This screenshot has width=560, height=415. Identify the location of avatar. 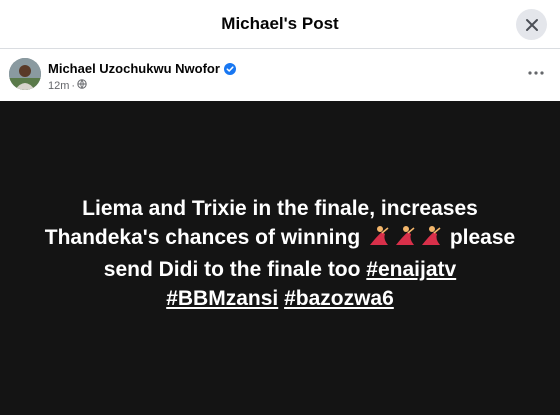
(25, 74).